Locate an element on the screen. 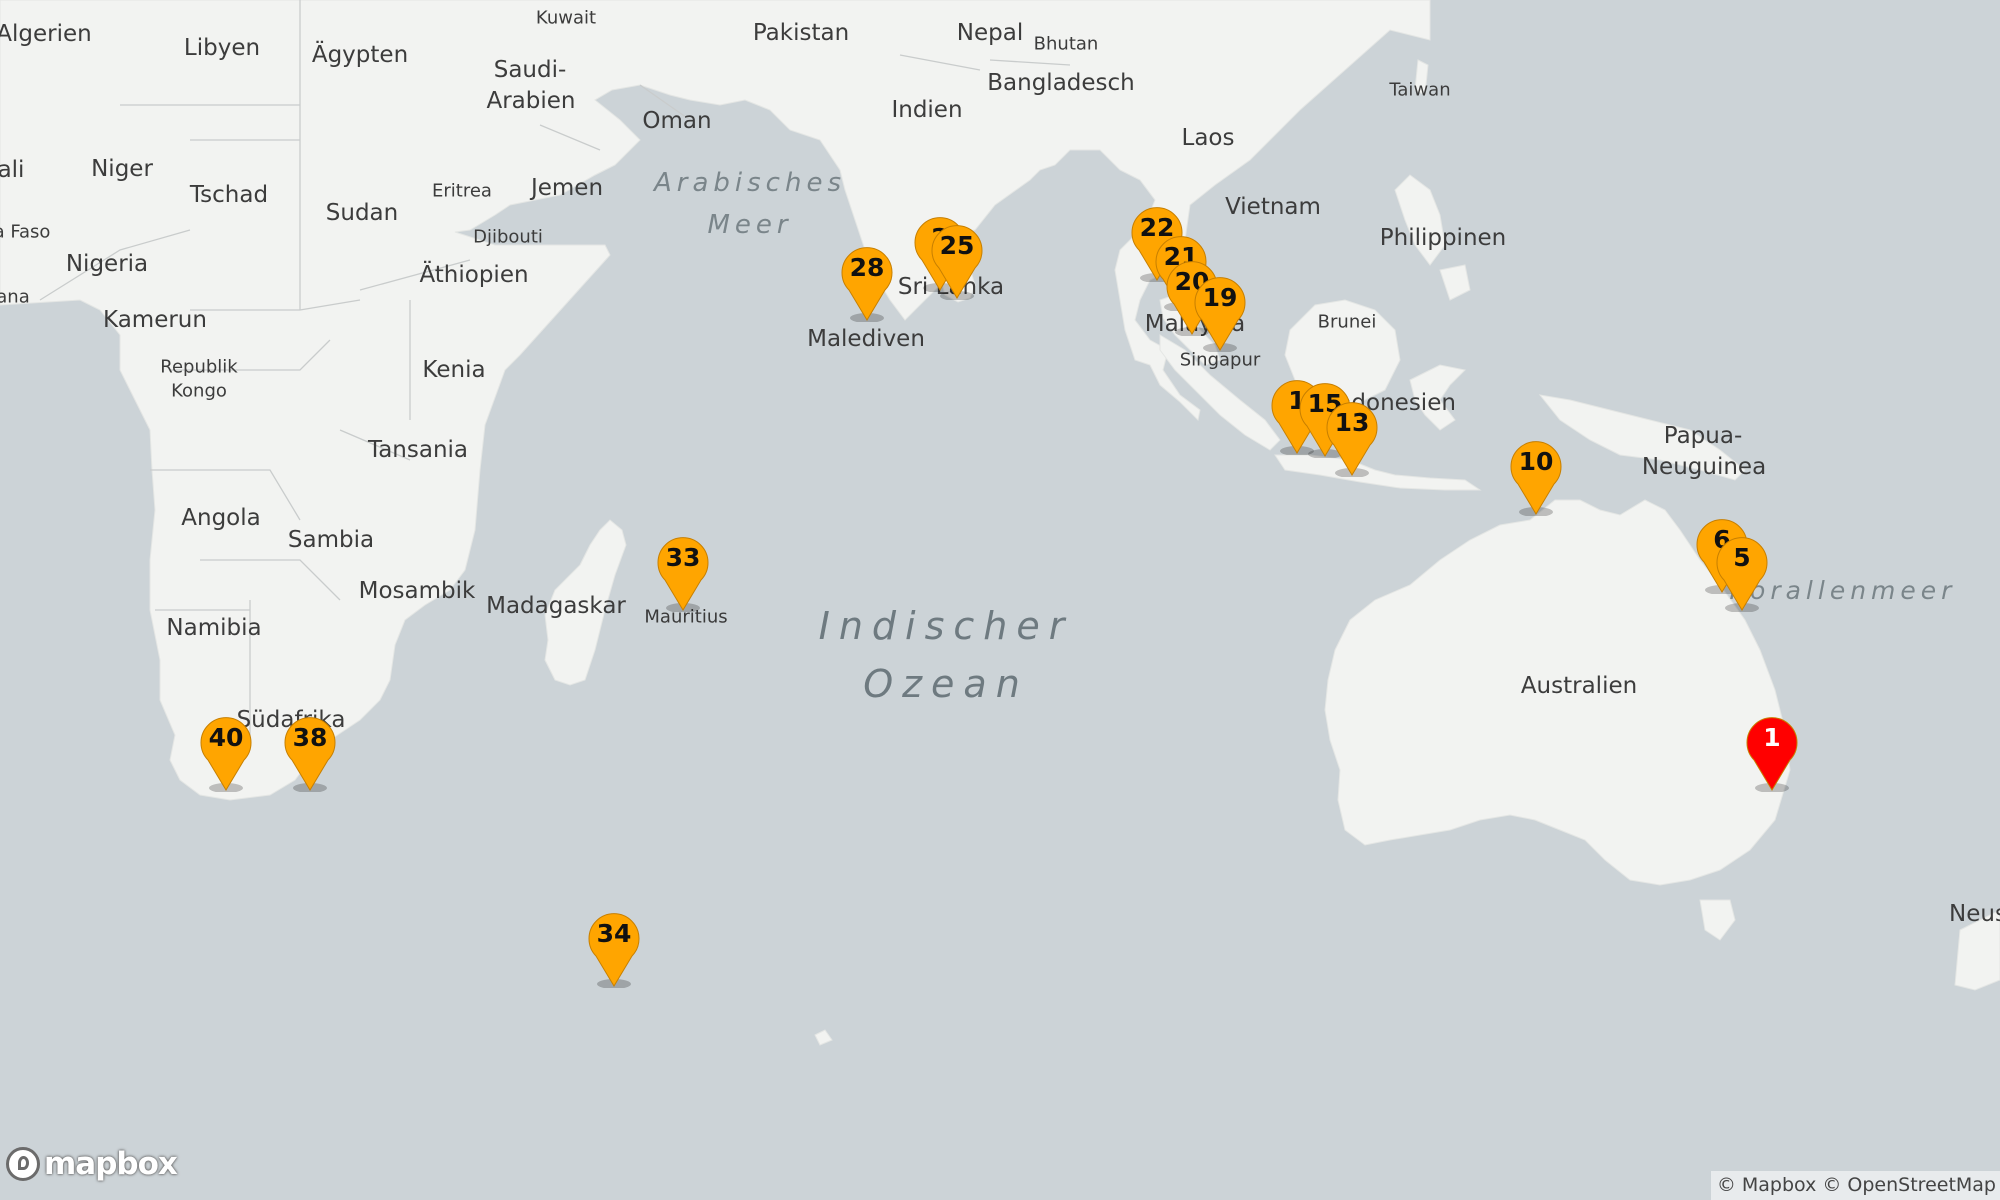 The image size is (2000, 1200). map-marker: 33 is located at coordinates (683, 574).